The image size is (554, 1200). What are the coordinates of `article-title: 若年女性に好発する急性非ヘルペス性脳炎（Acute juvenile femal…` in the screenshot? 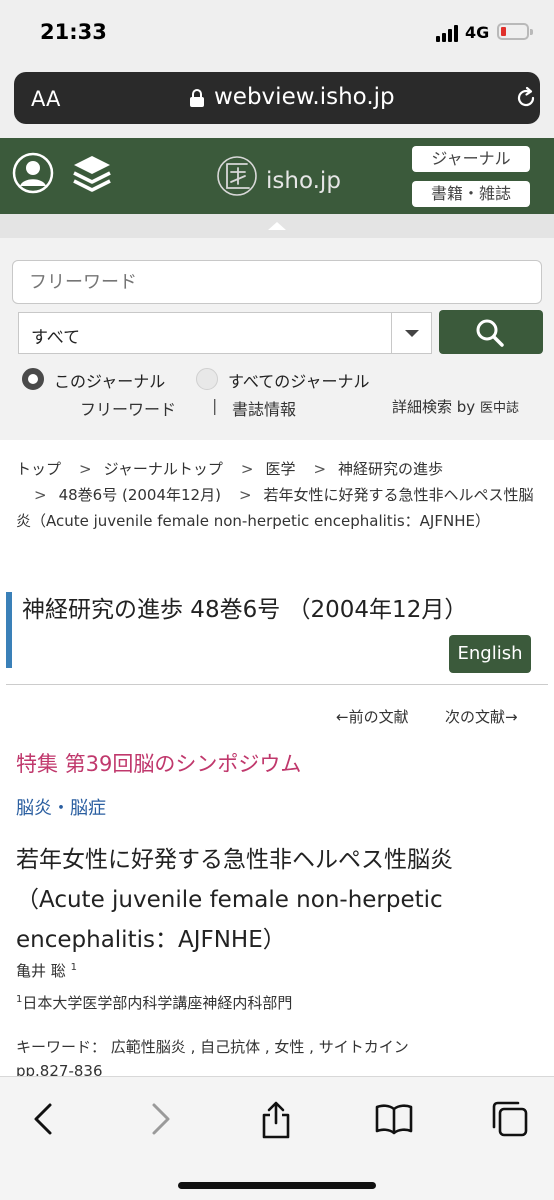 It's located at (234, 900).